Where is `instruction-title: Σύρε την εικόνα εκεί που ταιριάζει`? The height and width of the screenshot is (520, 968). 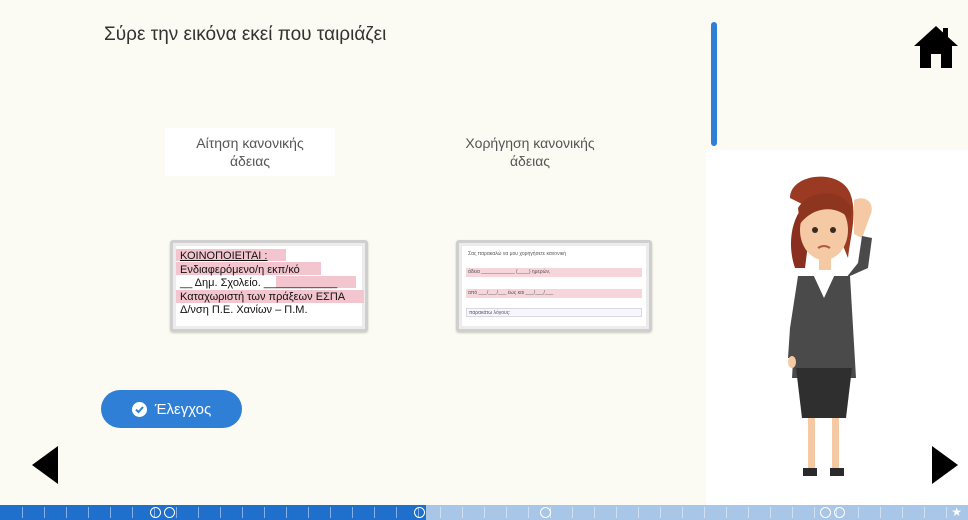 instruction-title: Σύρε την εικόνα εκεί που ταιριάζει is located at coordinates (245, 34).